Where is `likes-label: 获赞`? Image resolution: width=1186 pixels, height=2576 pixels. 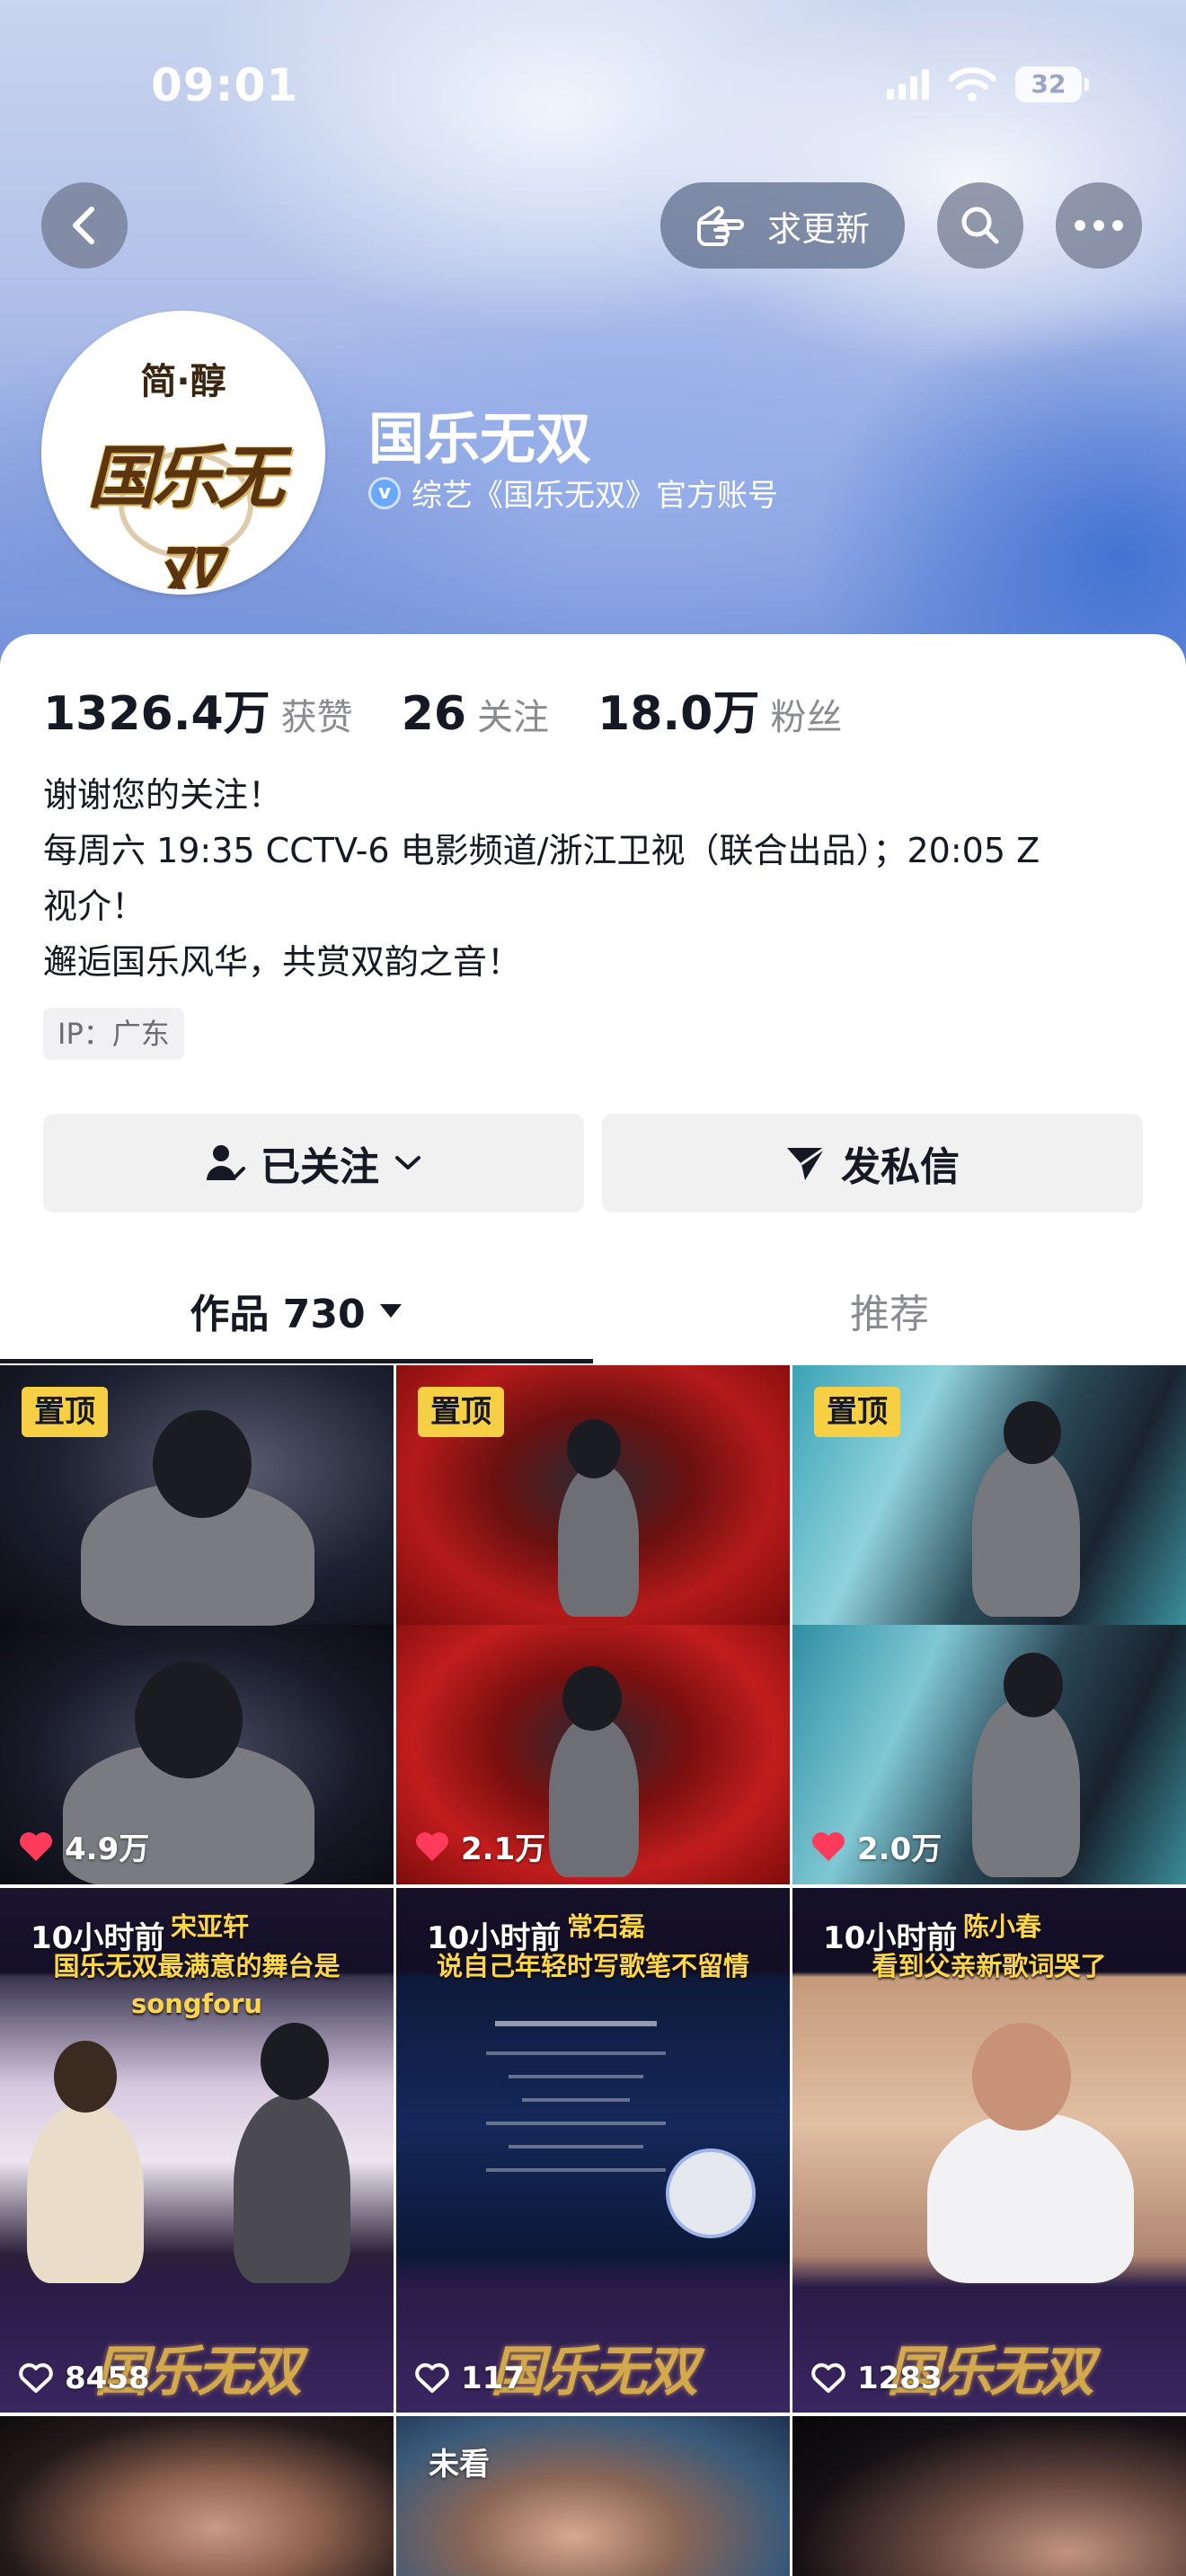 likes-label: 获赞 is located at coordinates (316, 717).